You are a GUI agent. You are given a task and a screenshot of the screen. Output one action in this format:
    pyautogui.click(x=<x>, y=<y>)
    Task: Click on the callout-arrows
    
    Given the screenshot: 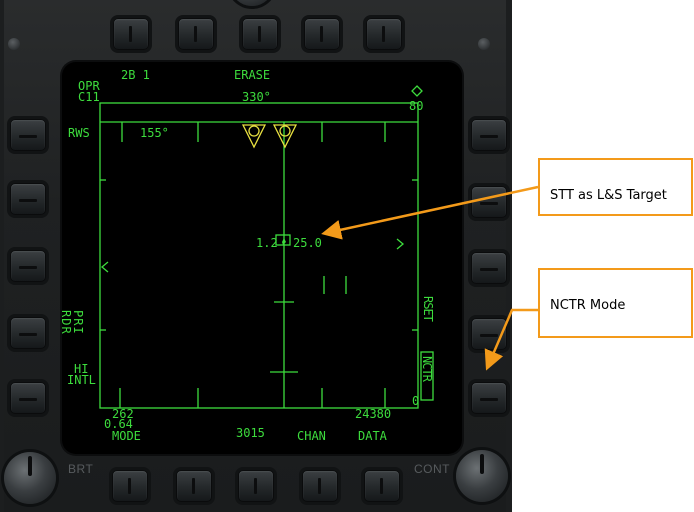 What is the action you would take?
    pyautogui.click(x=430, y=278)
    